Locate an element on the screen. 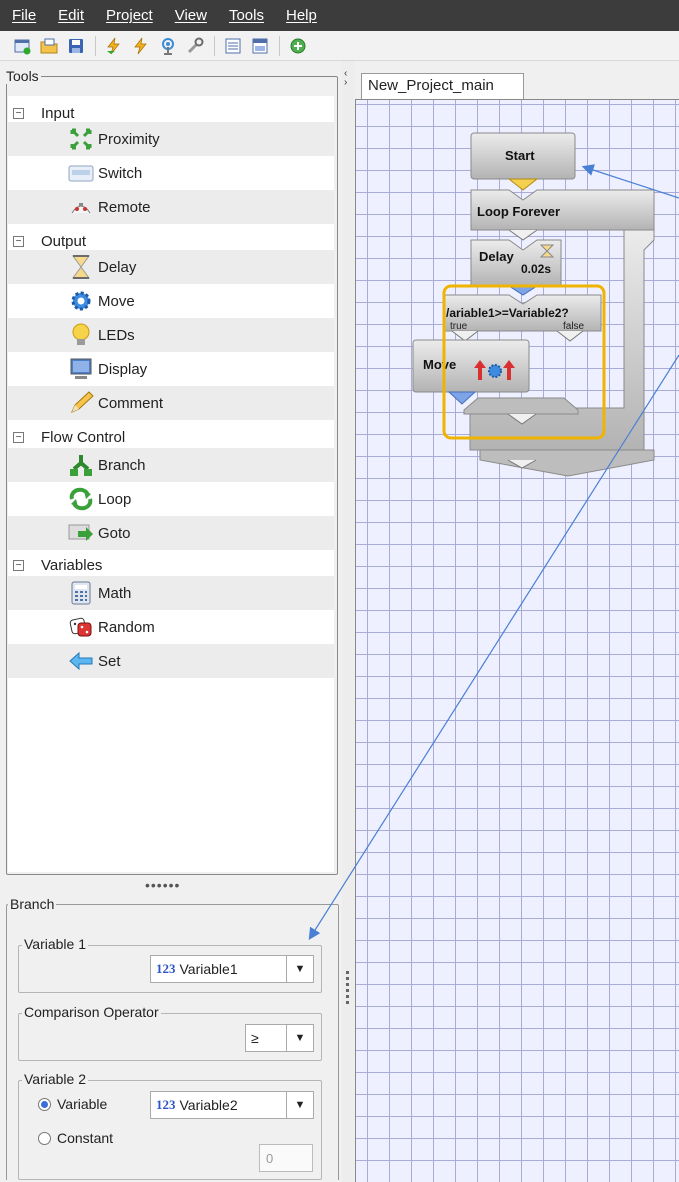 The height and width of the screenshot is (1182, 679). tool-switch: Switch is located at coordinates (171, 173).